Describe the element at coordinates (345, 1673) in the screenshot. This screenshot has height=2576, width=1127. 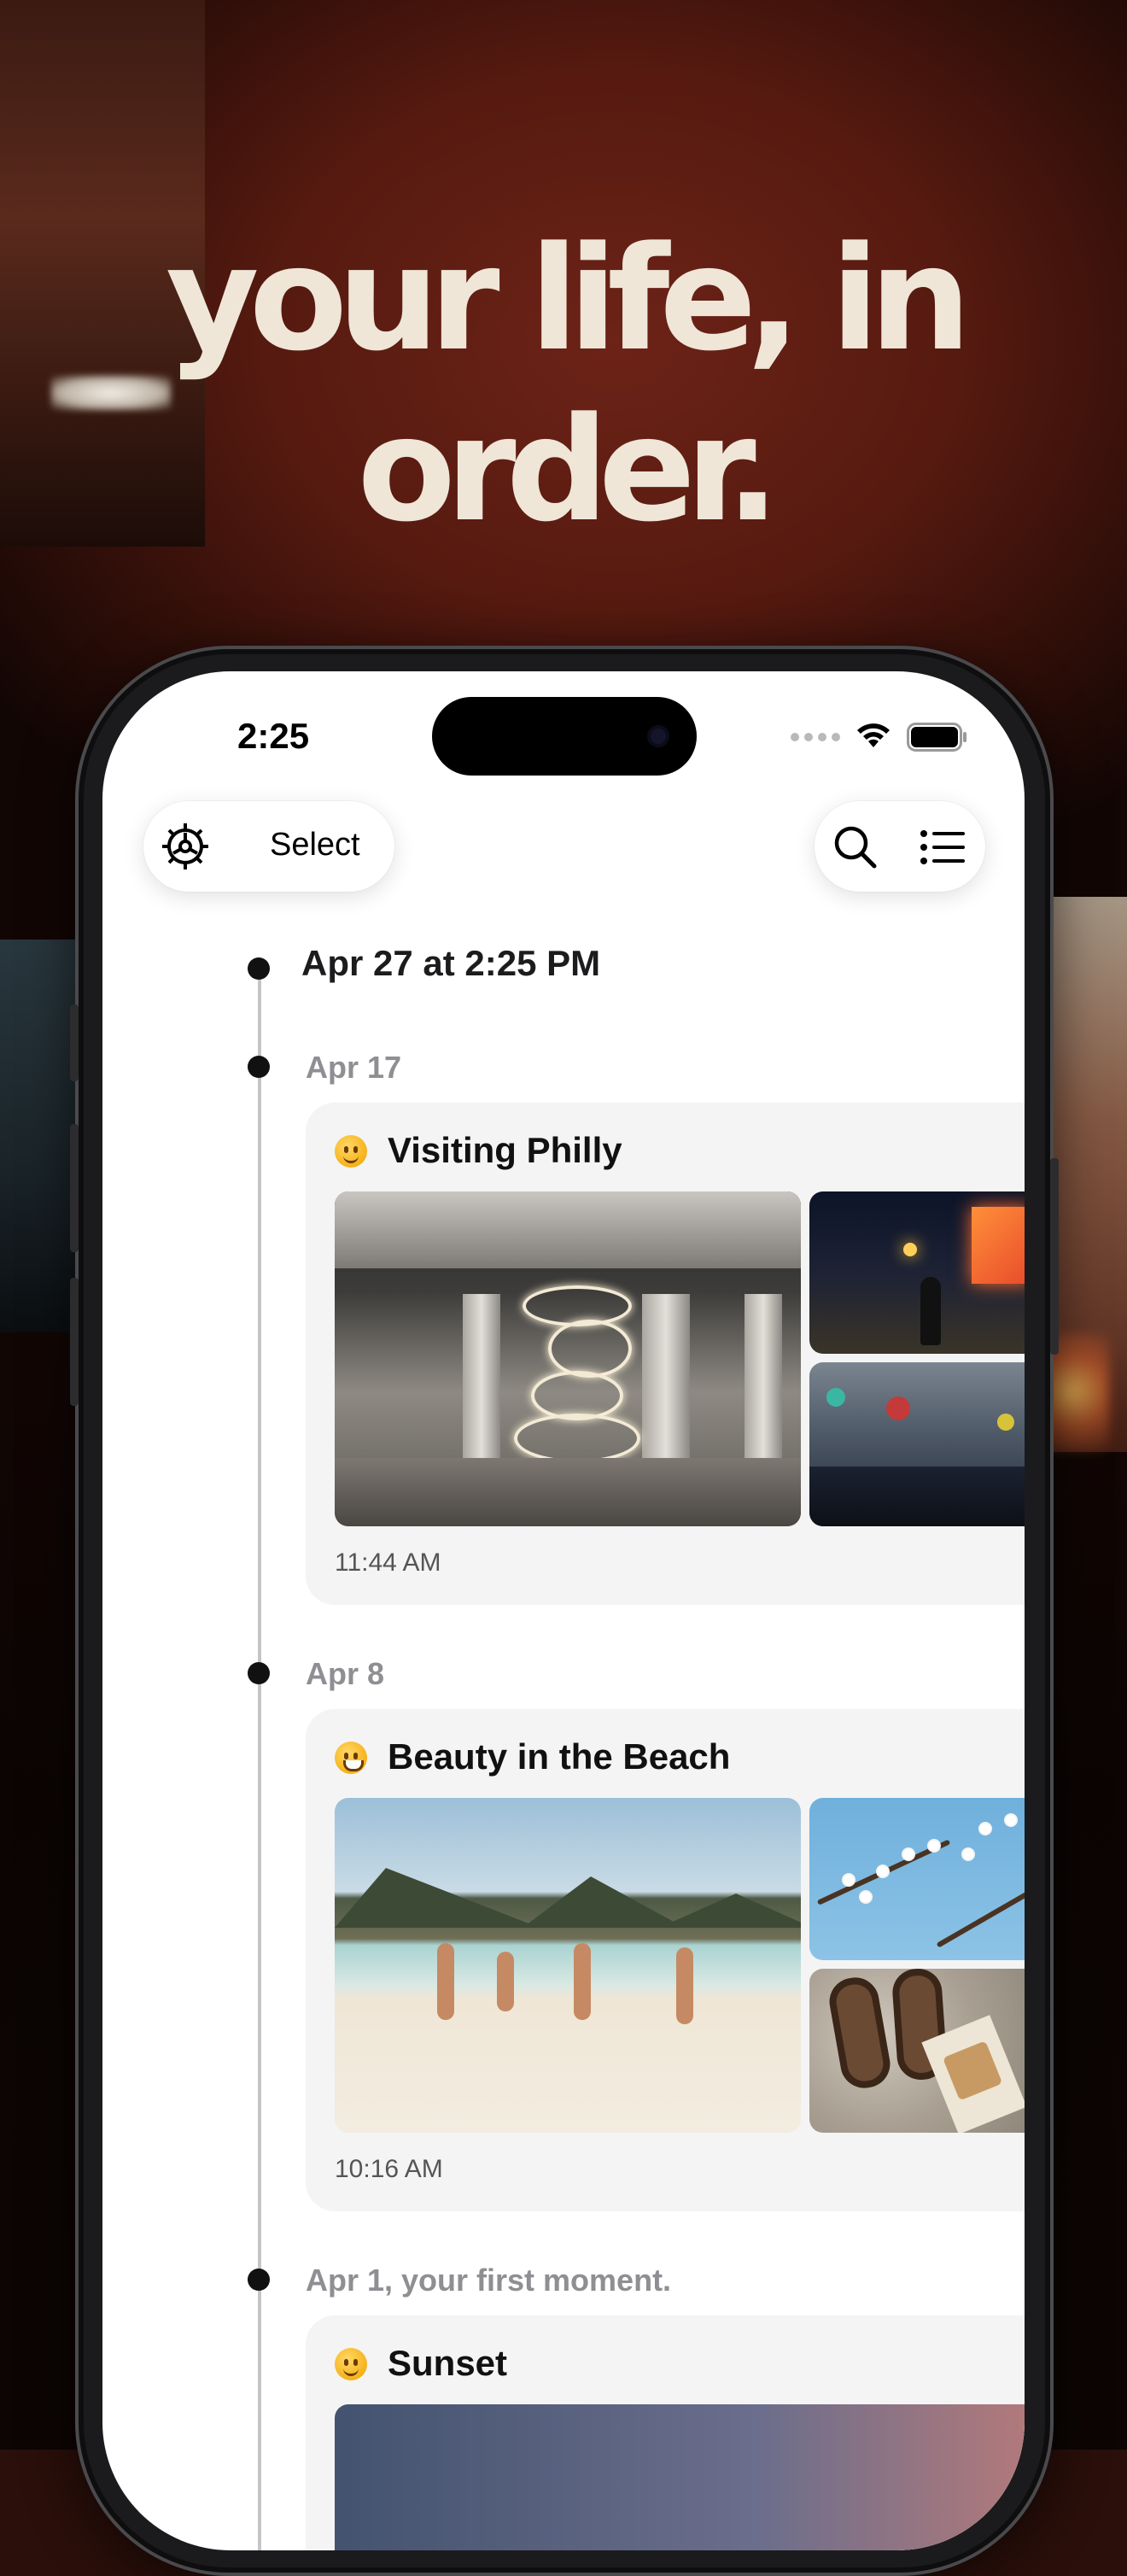
I see `entry-date: Apr 8` at that location.